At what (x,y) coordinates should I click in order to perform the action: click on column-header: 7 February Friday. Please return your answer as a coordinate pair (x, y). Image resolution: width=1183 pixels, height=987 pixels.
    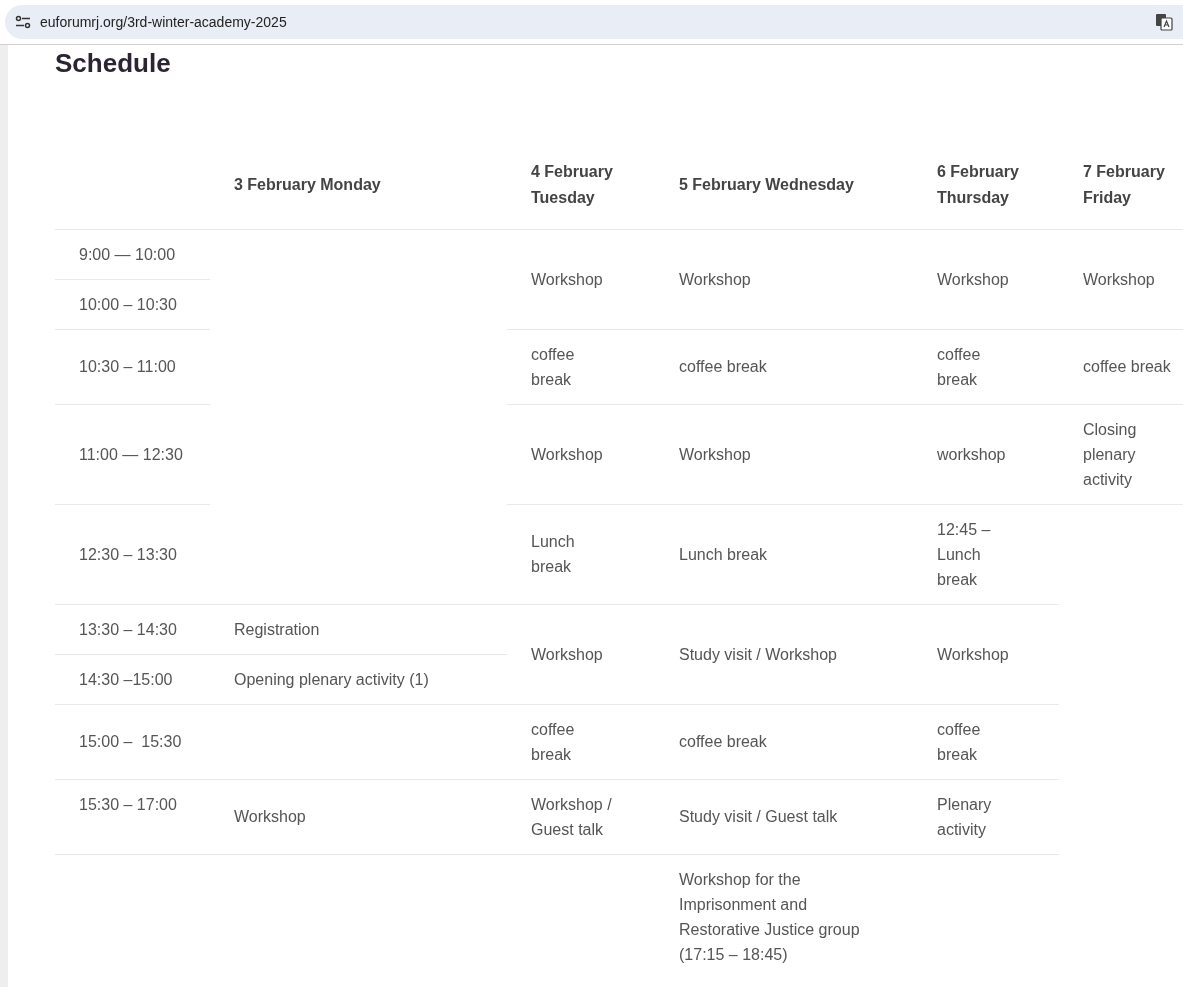
    Looking at the image, I should click on (1124, 184).